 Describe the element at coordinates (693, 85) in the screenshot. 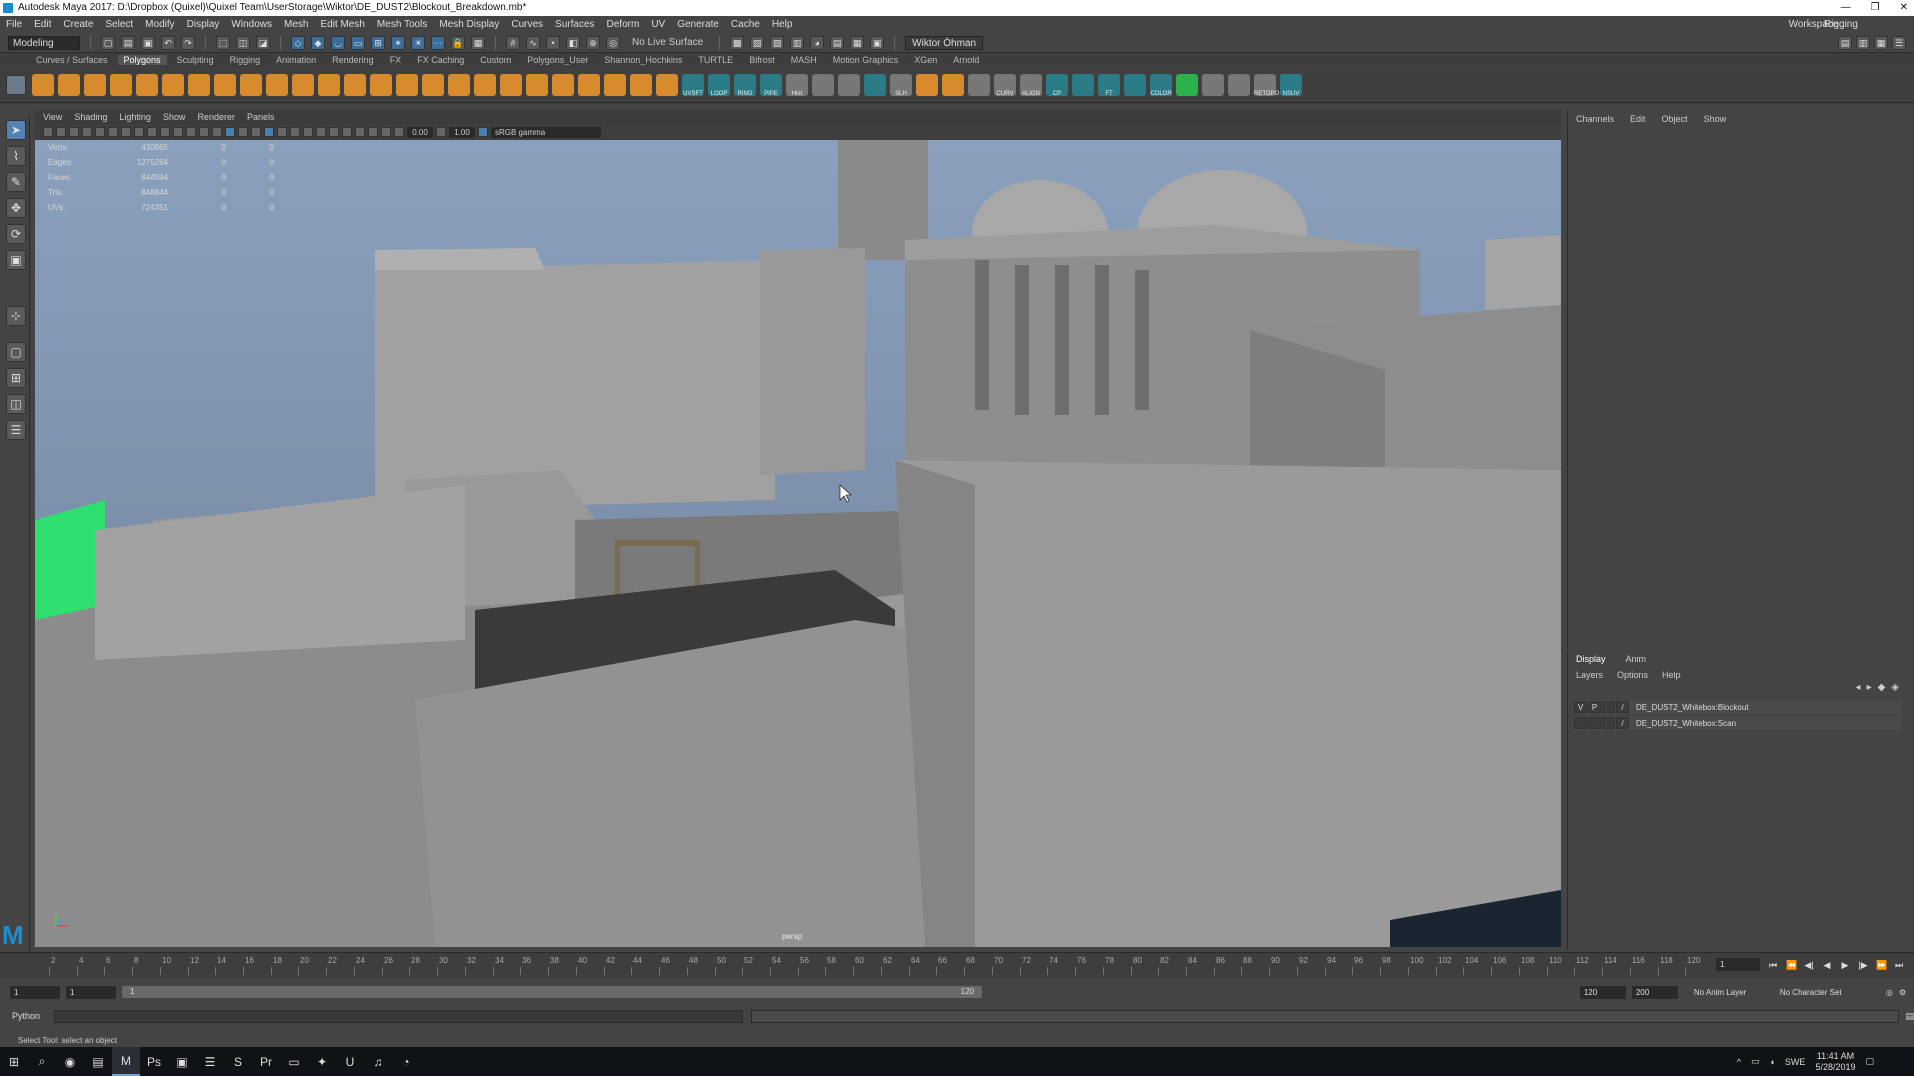

I see `uvsft-shelf-button: UVSFT` at that location.